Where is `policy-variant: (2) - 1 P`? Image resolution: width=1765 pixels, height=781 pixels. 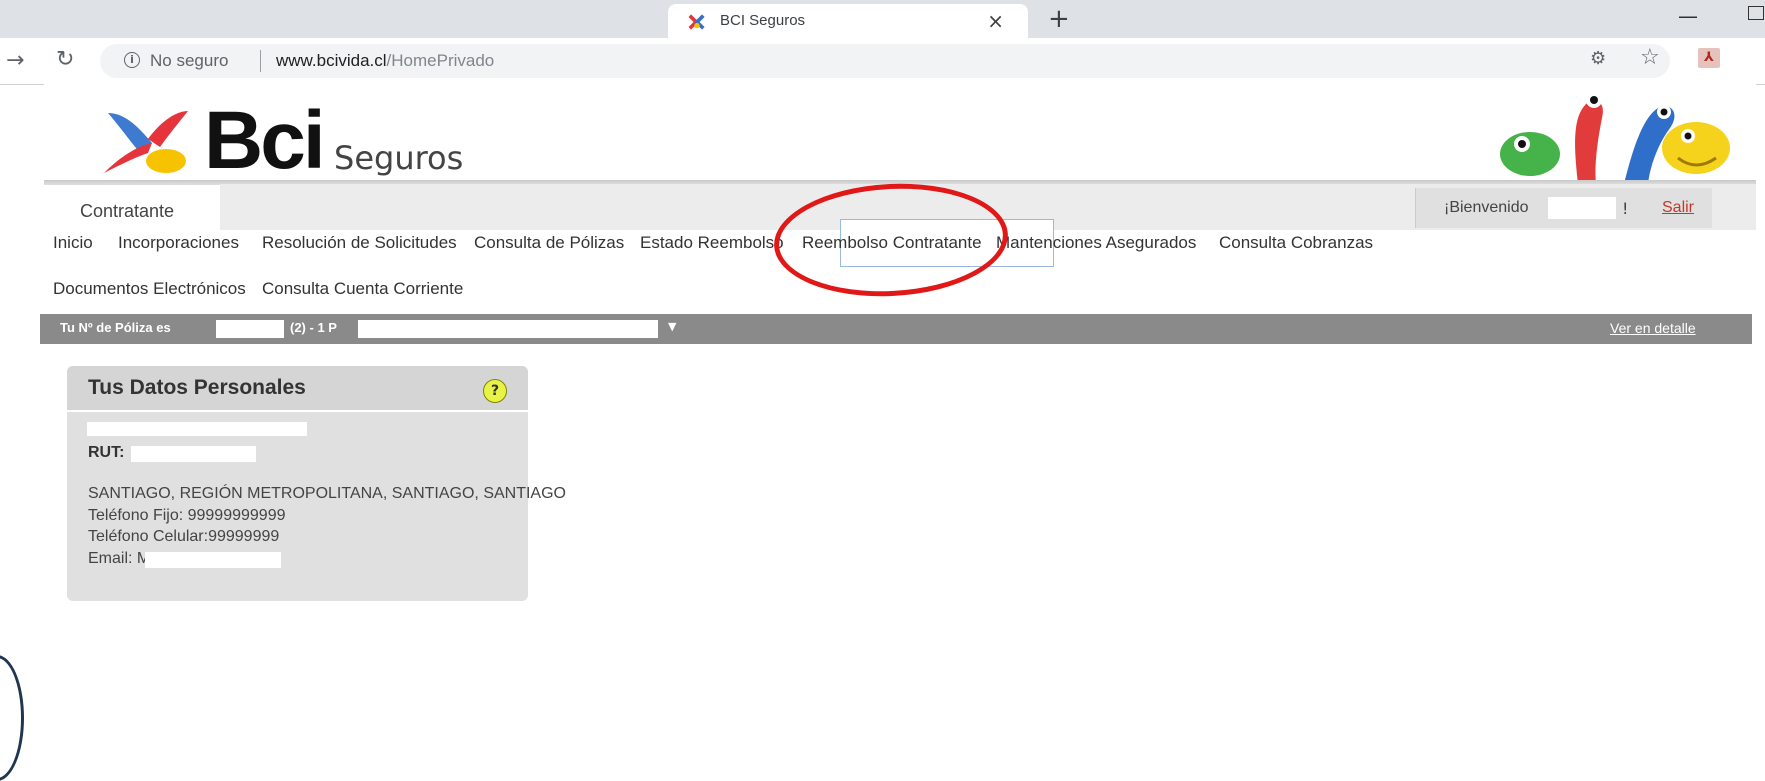 policy-variant: (2) - 1 P is located at coordinates (313, 327).